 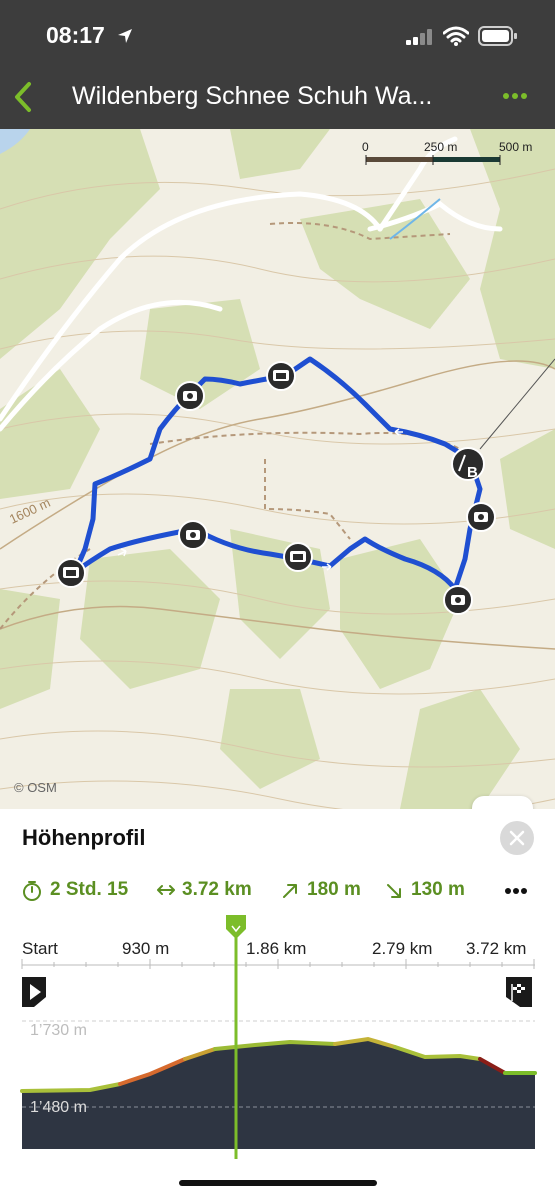 What do you see at coordinates (30, 511) in the screenshot?
I see `contour-elevation-label: 1600 m` at bounding box center [30, 511].